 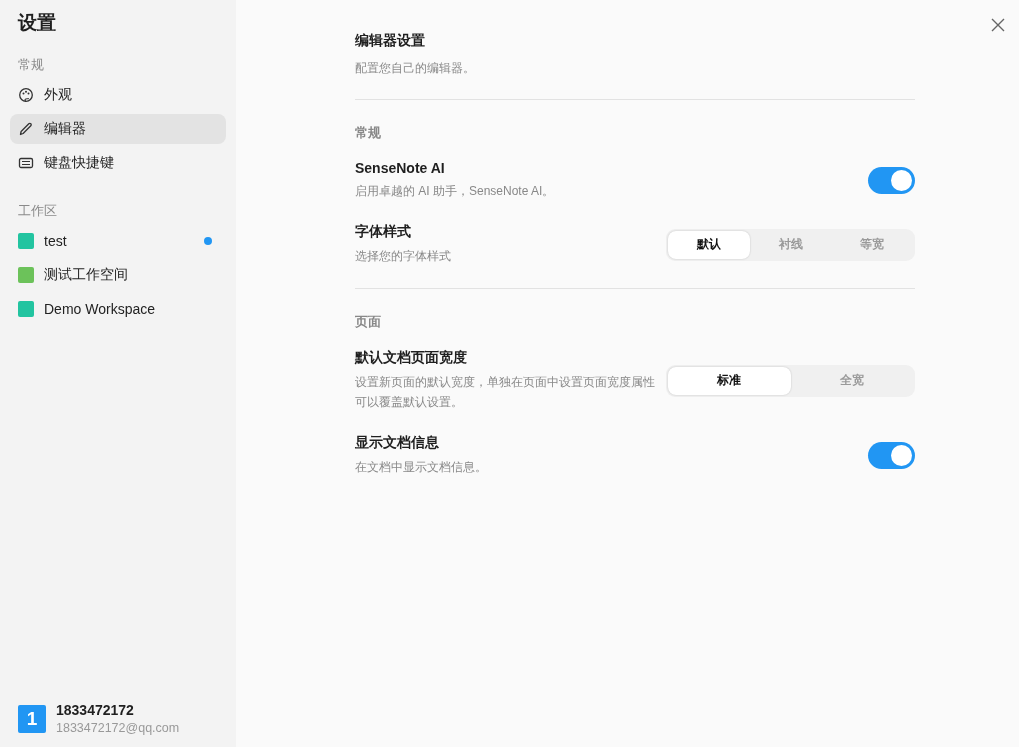 I want to click on segment-option: 标准, so click(x=729, y=380).